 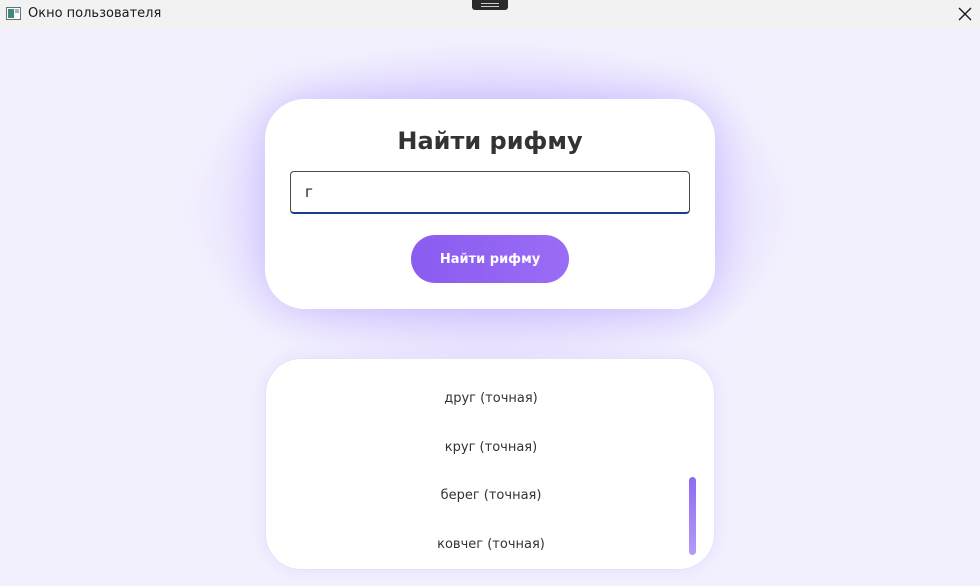 I want to click on result-item: берег (точная), so click(x=490, y=512).